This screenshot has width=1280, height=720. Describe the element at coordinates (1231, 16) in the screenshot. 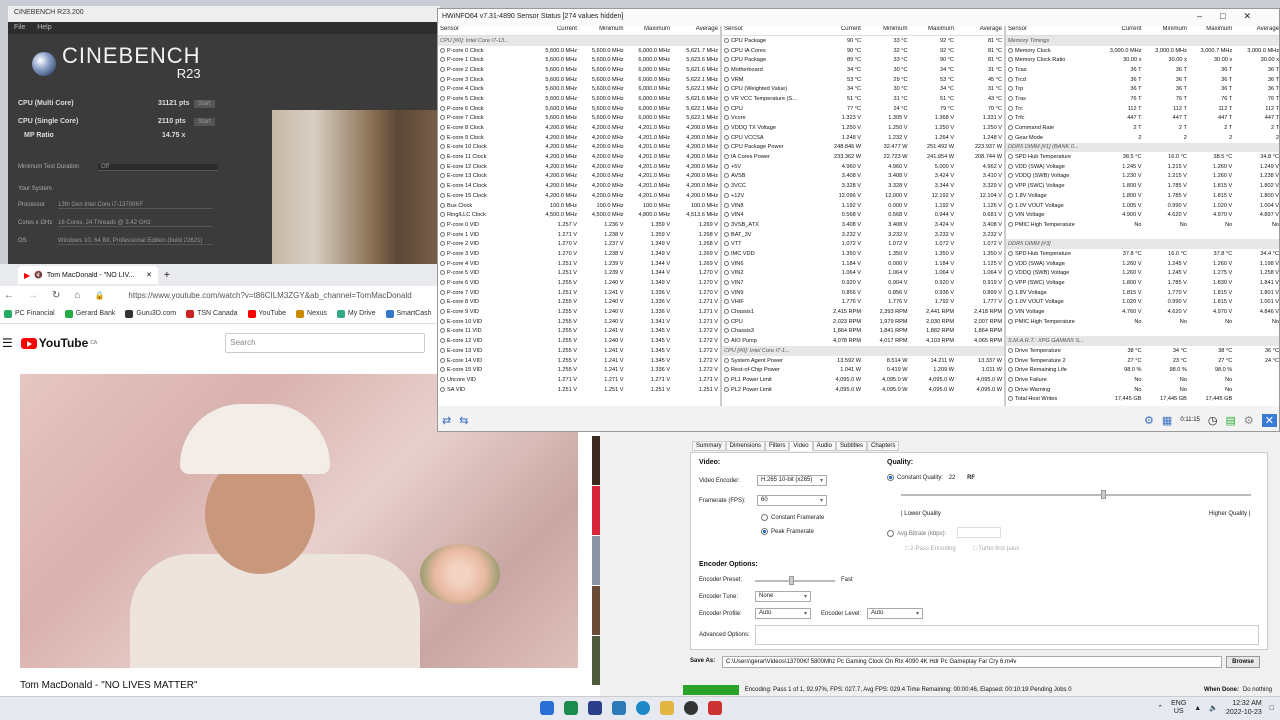

I see `maximize-icon: □` at that location.